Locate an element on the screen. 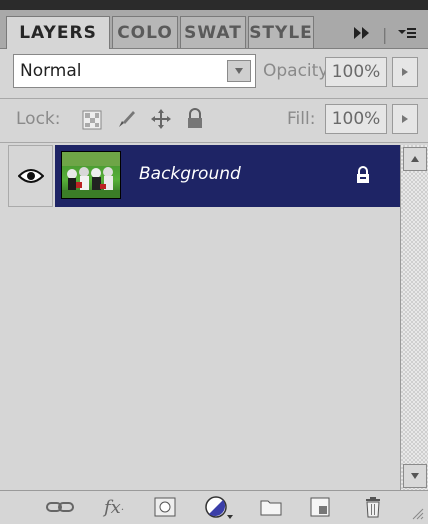 This screenshot has width=428, height=524. layer-row: Background is located at coordinates (204, 176).